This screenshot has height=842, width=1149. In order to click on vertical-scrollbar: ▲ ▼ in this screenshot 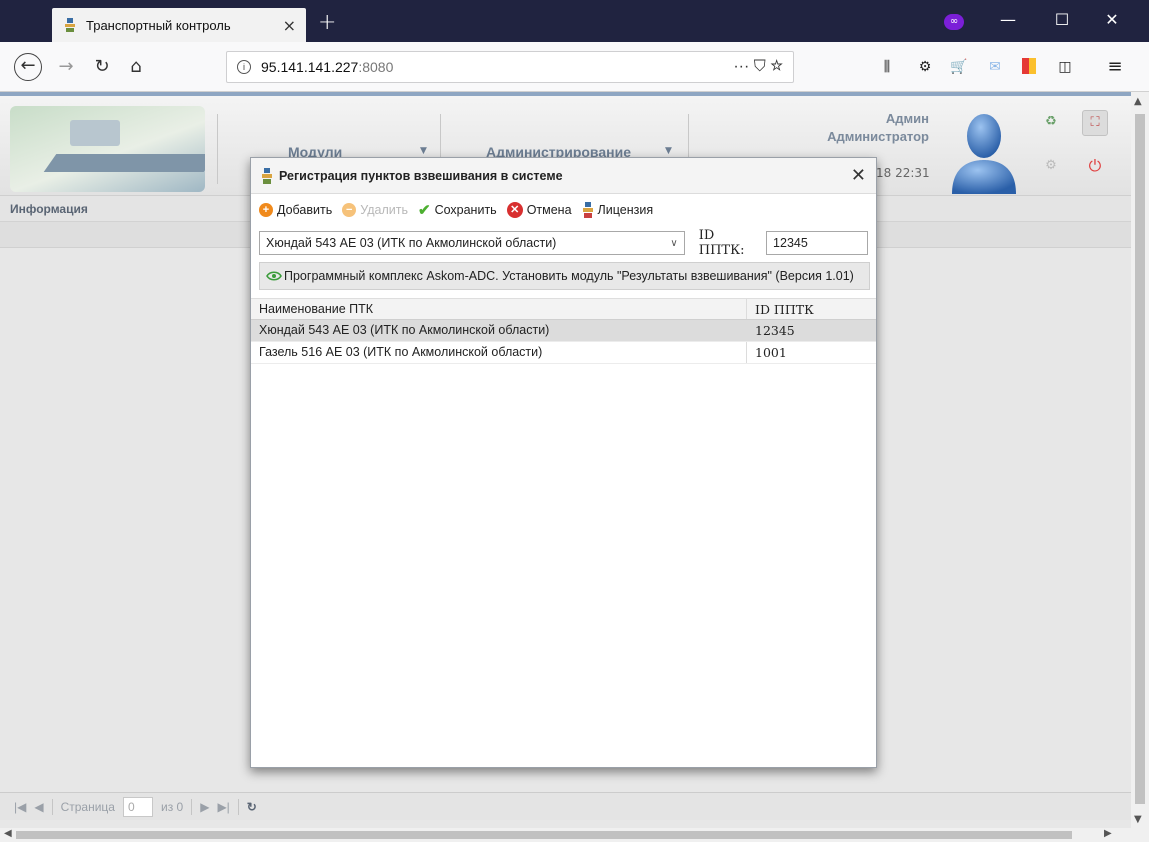, I will do `click(1140, 460)`.